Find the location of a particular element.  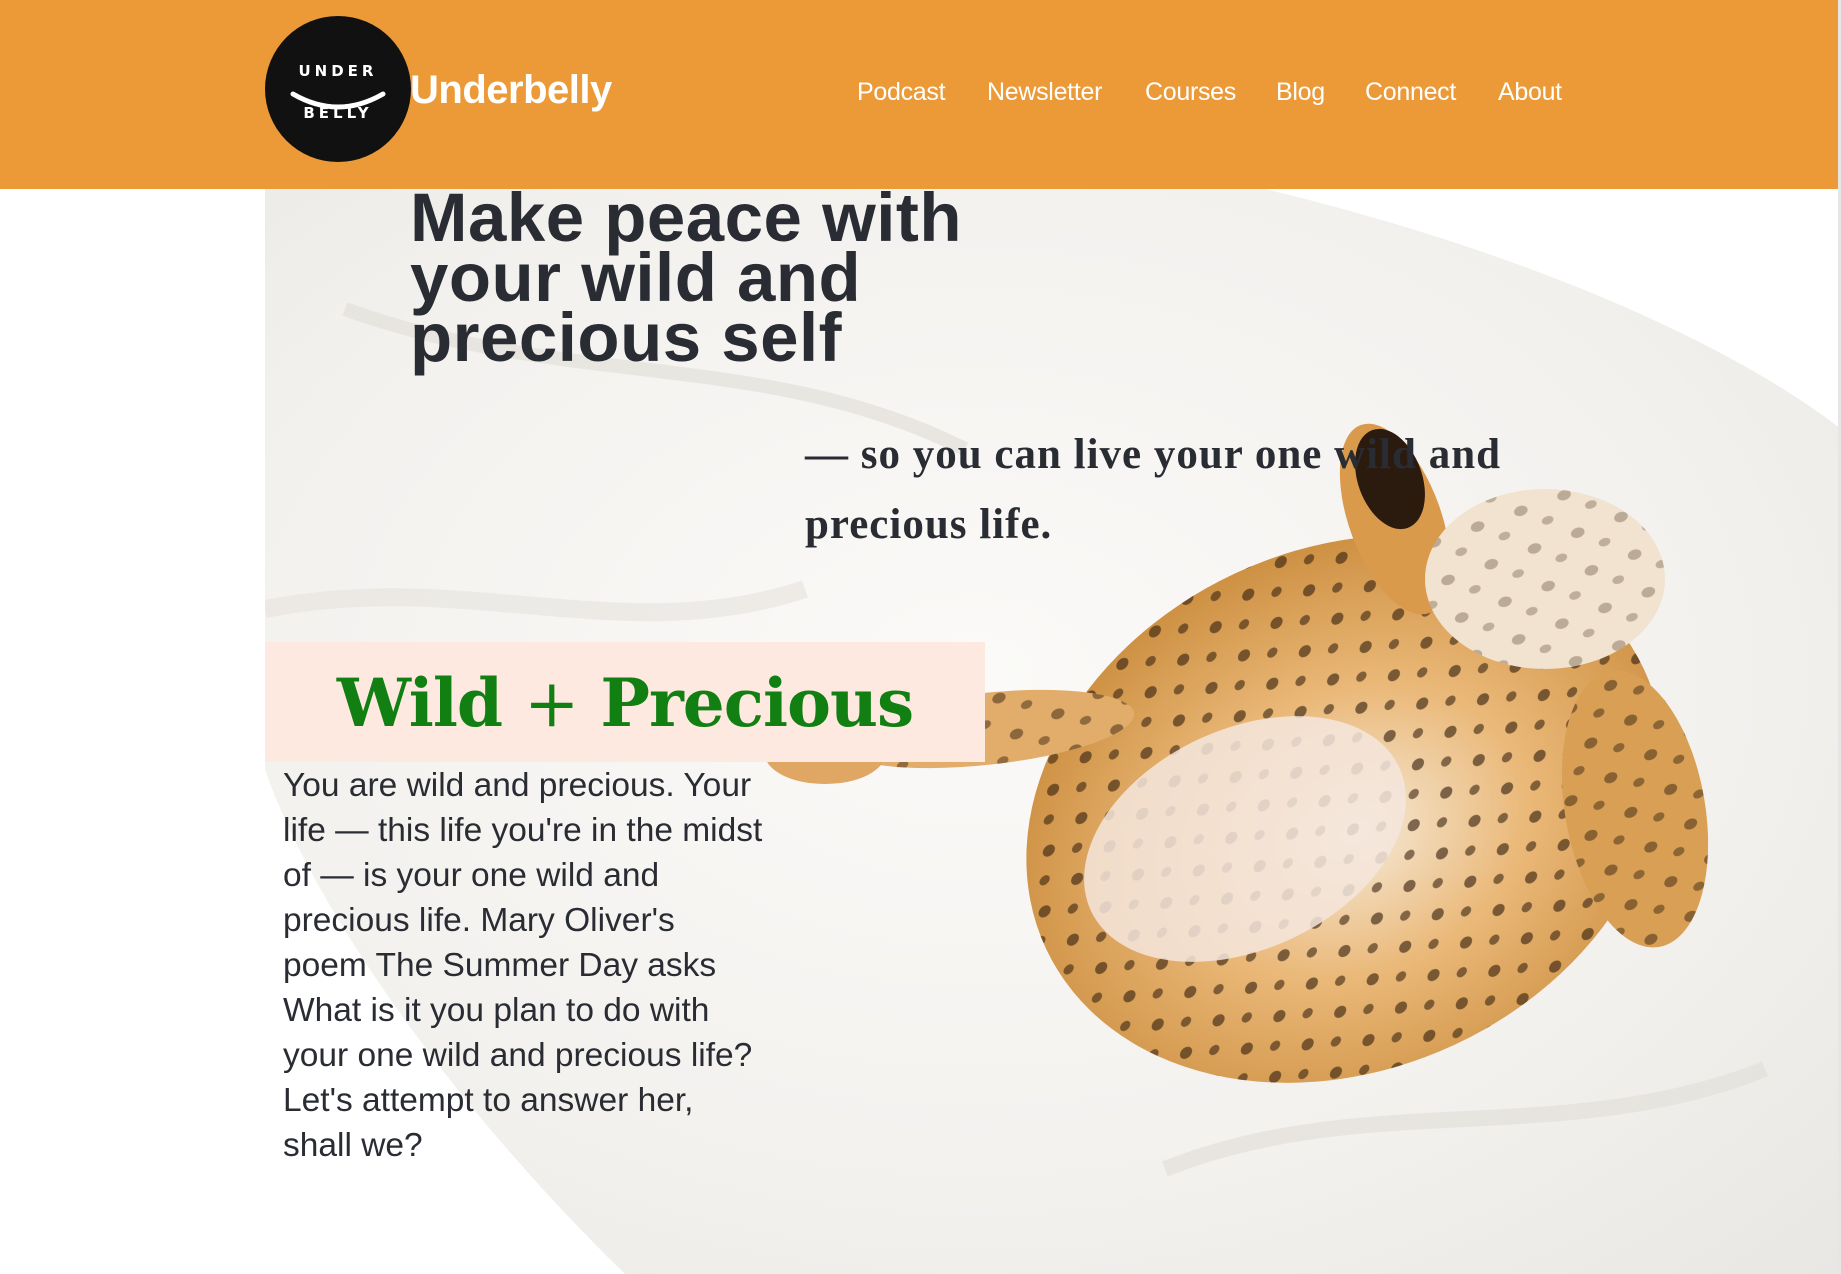

callout-word-wild: Wild is located at coordinates (419, 703).